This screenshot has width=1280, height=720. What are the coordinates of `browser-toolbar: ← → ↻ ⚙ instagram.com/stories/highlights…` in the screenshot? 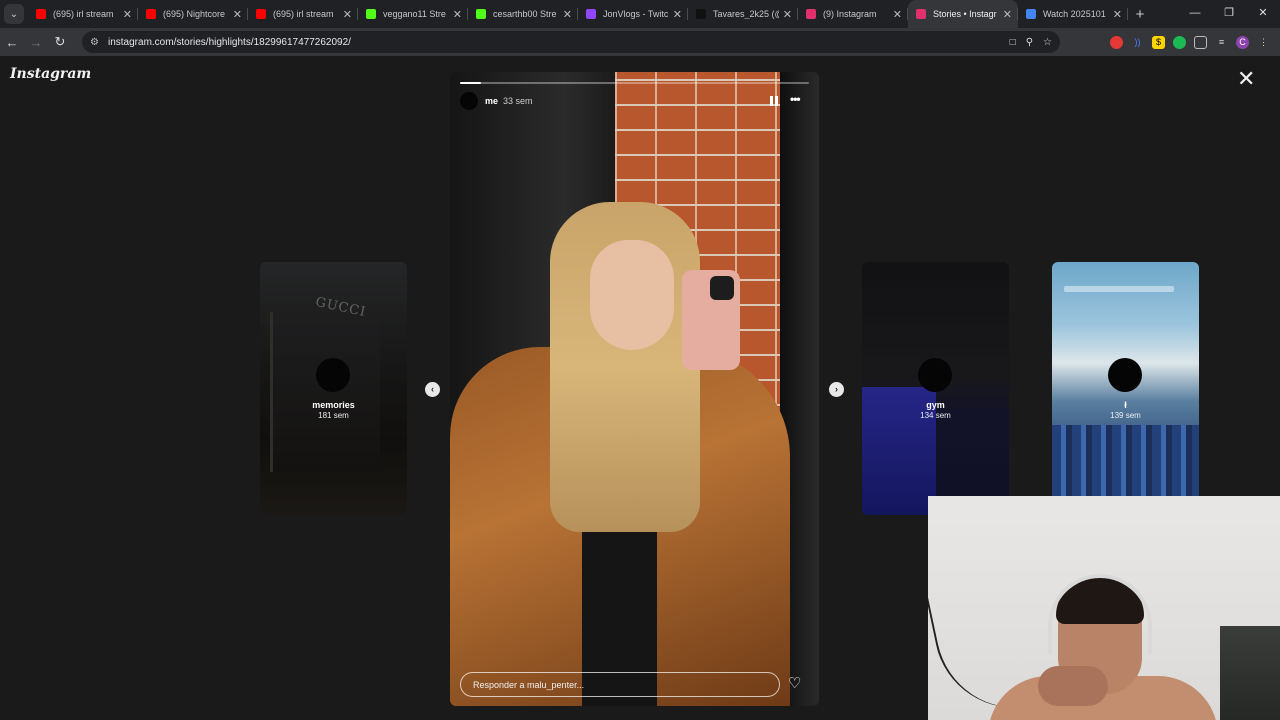 It's located at (640, 42).